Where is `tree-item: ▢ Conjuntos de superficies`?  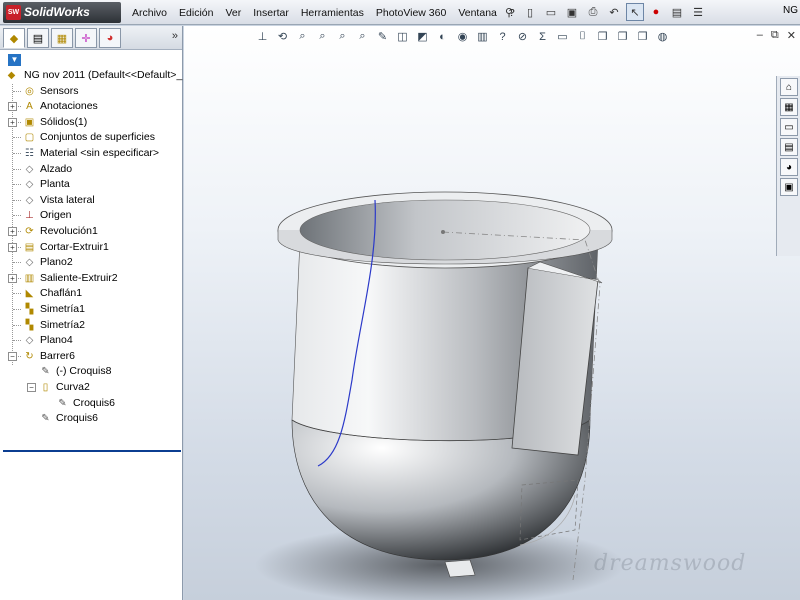
tree-item: ▢ Conjuntos de superficies is located at coordinates (91, 137).